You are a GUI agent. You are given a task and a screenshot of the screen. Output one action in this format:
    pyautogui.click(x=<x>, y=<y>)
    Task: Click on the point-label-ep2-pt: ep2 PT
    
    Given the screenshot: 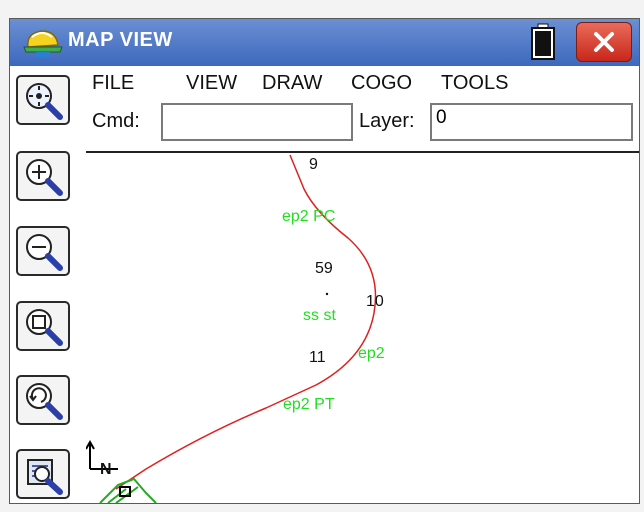 What is the action you would take?
    pyautogui.click(x=309, y=404)
    